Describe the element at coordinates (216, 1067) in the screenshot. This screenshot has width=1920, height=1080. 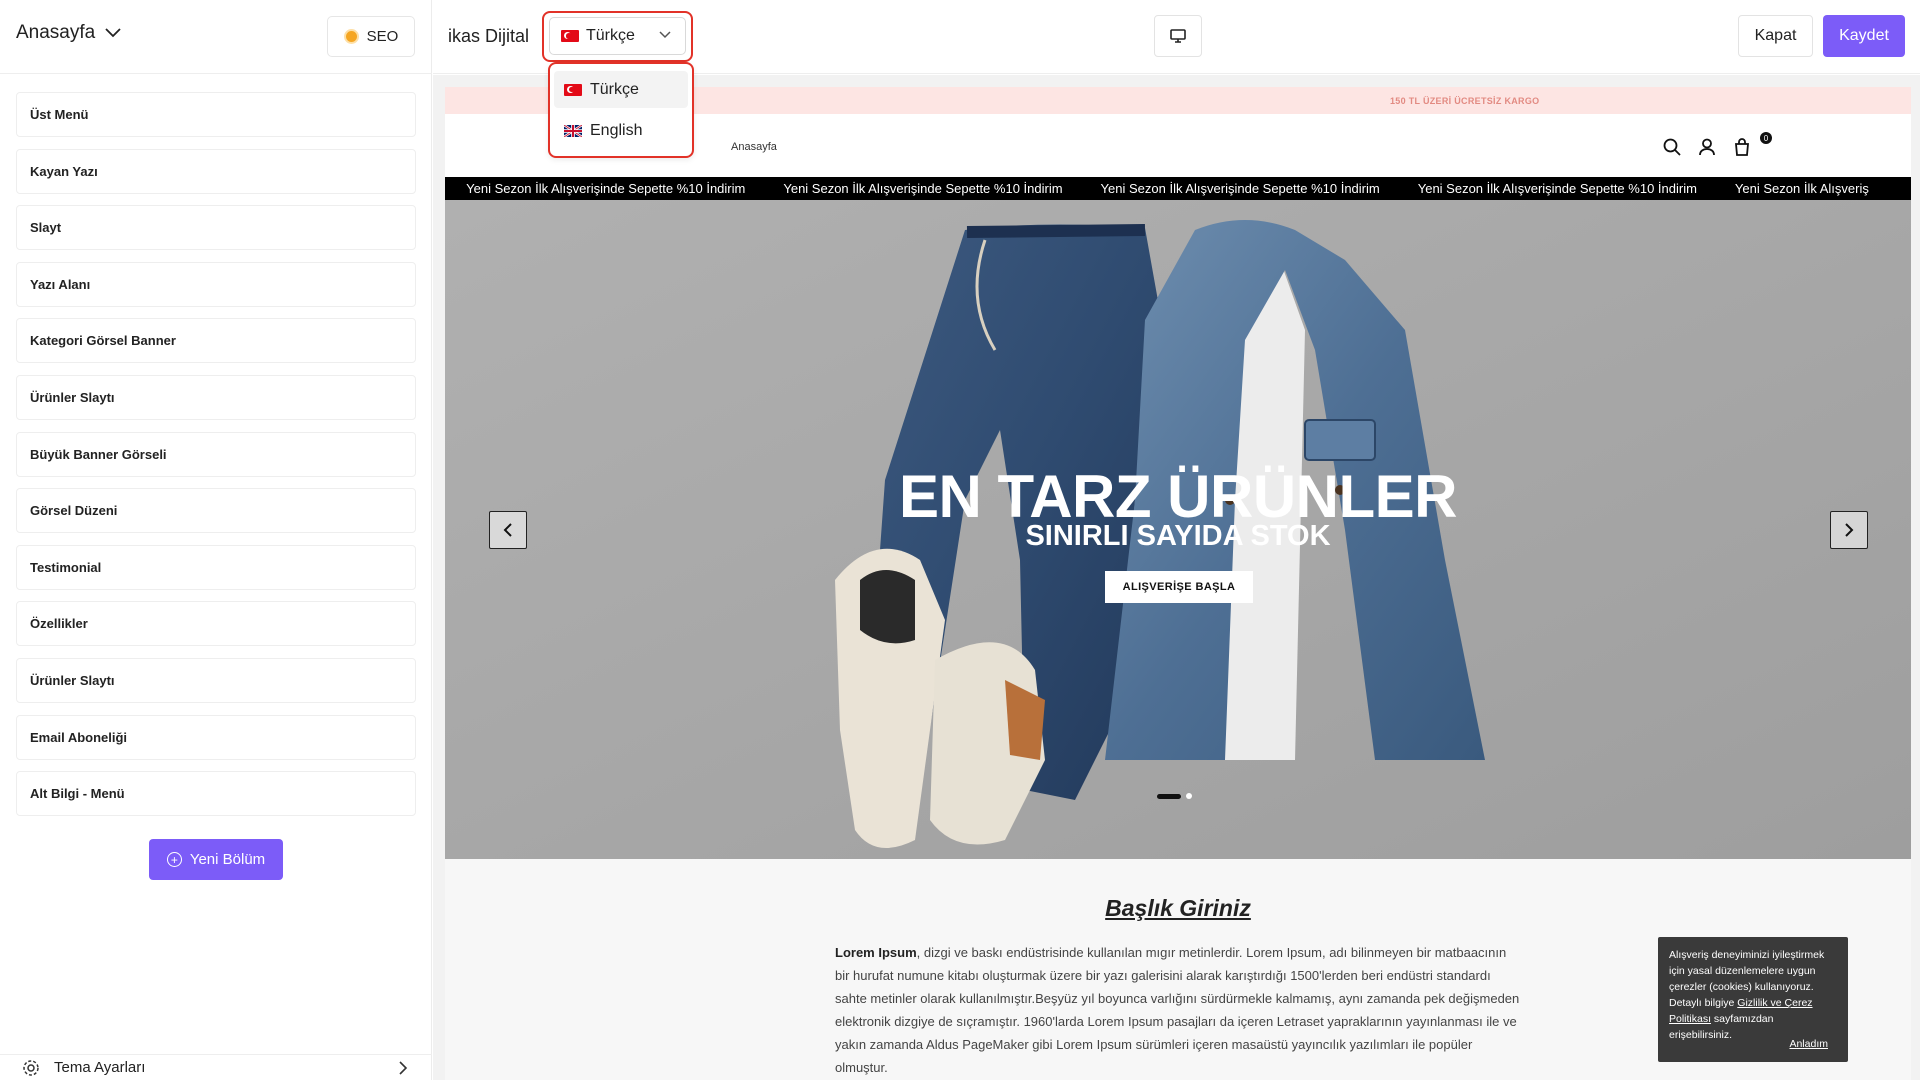
I see `theme-settings-link: Tema Ayarları` at that location.